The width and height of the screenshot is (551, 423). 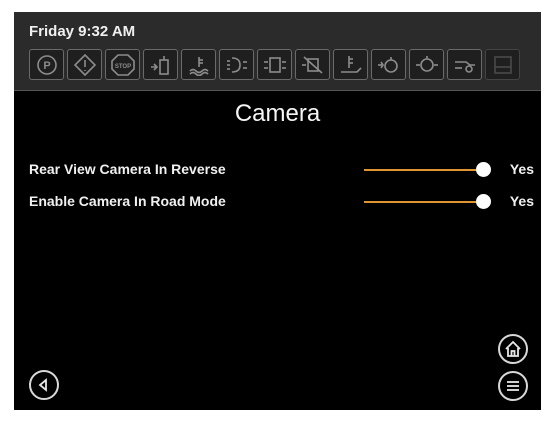 I want to click on home-icon, so click(x=513, y=348).